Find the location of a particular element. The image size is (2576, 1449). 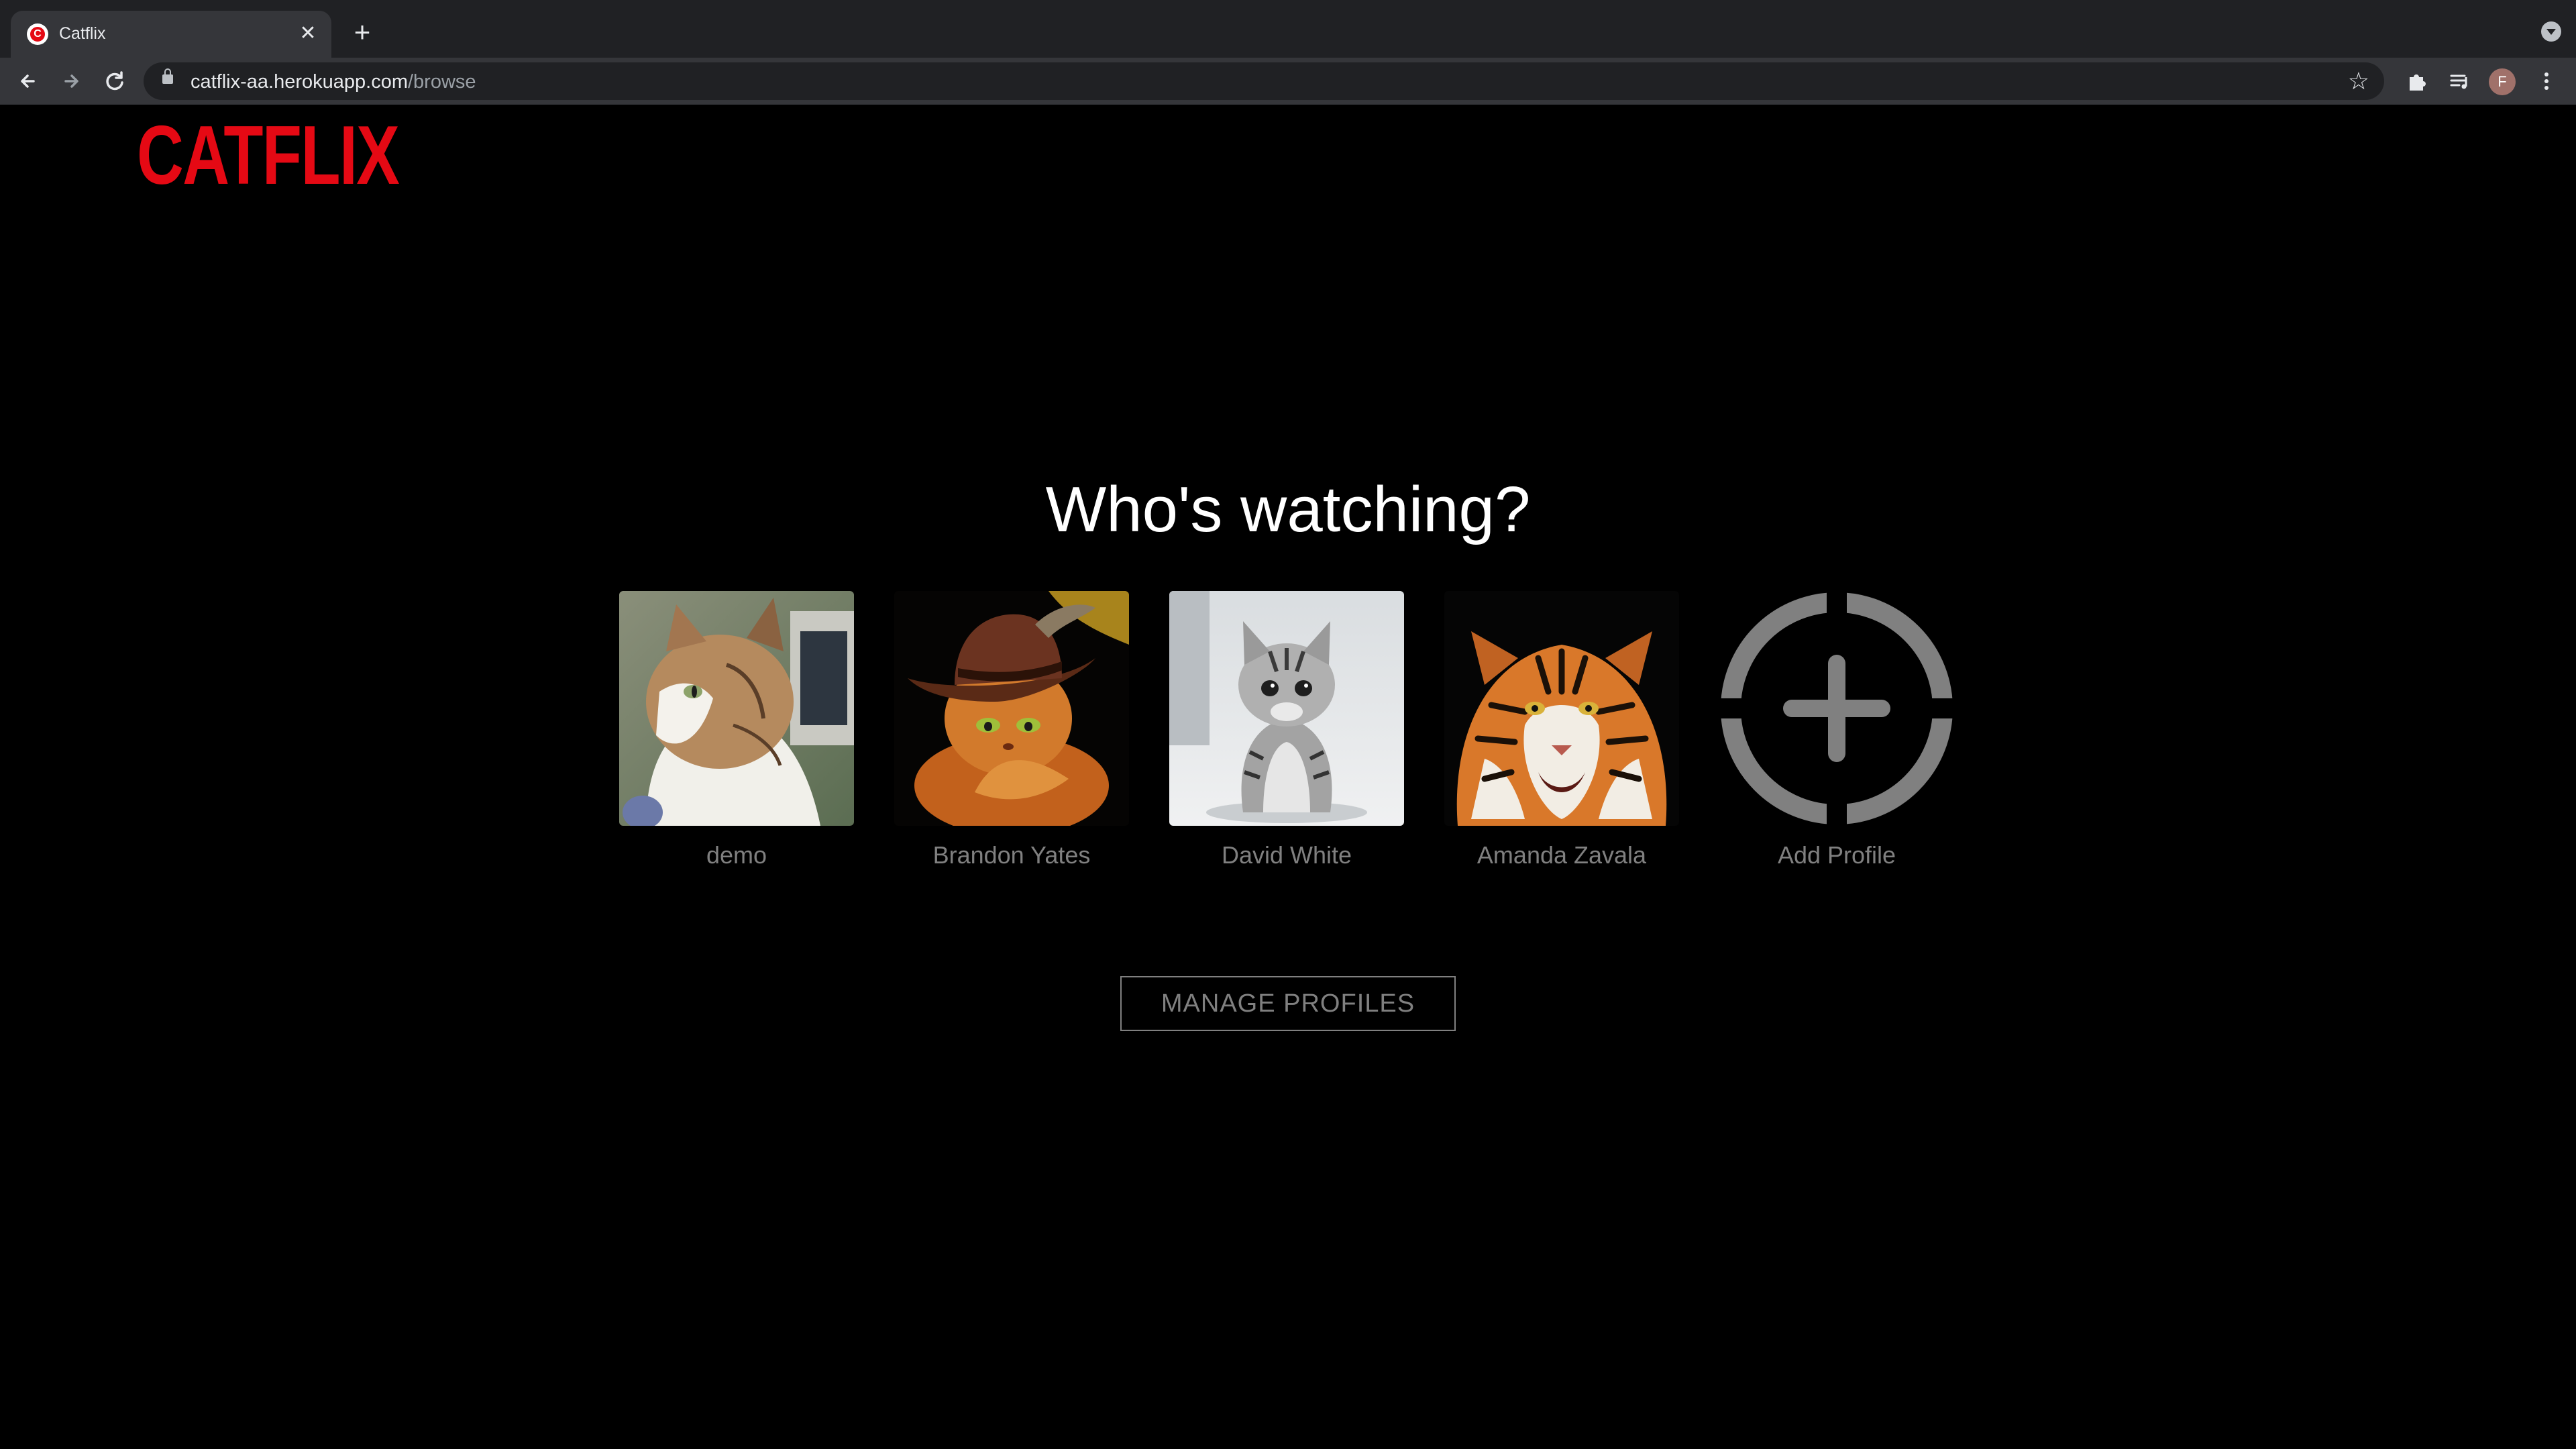

profile-name: David White is located at coordinates (1286, 855).